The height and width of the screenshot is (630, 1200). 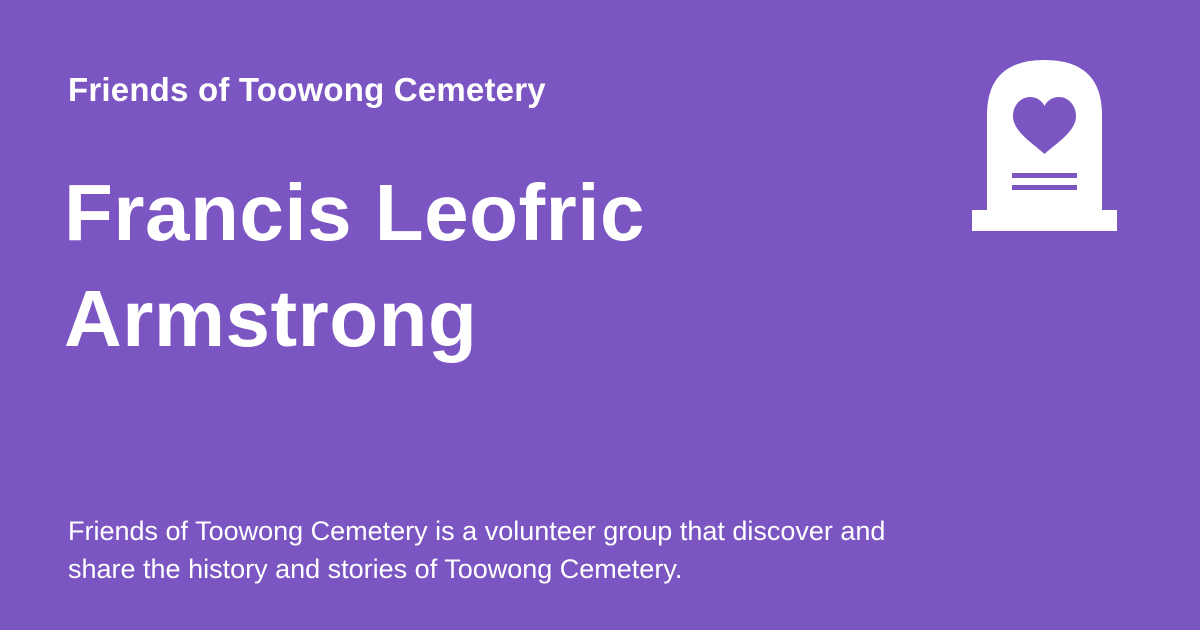 What do you see at coordinates (307, 89) in the screenshot?
I see `organization-name: Friends of Toowong Cemetery` at bounding box center [307, 89].